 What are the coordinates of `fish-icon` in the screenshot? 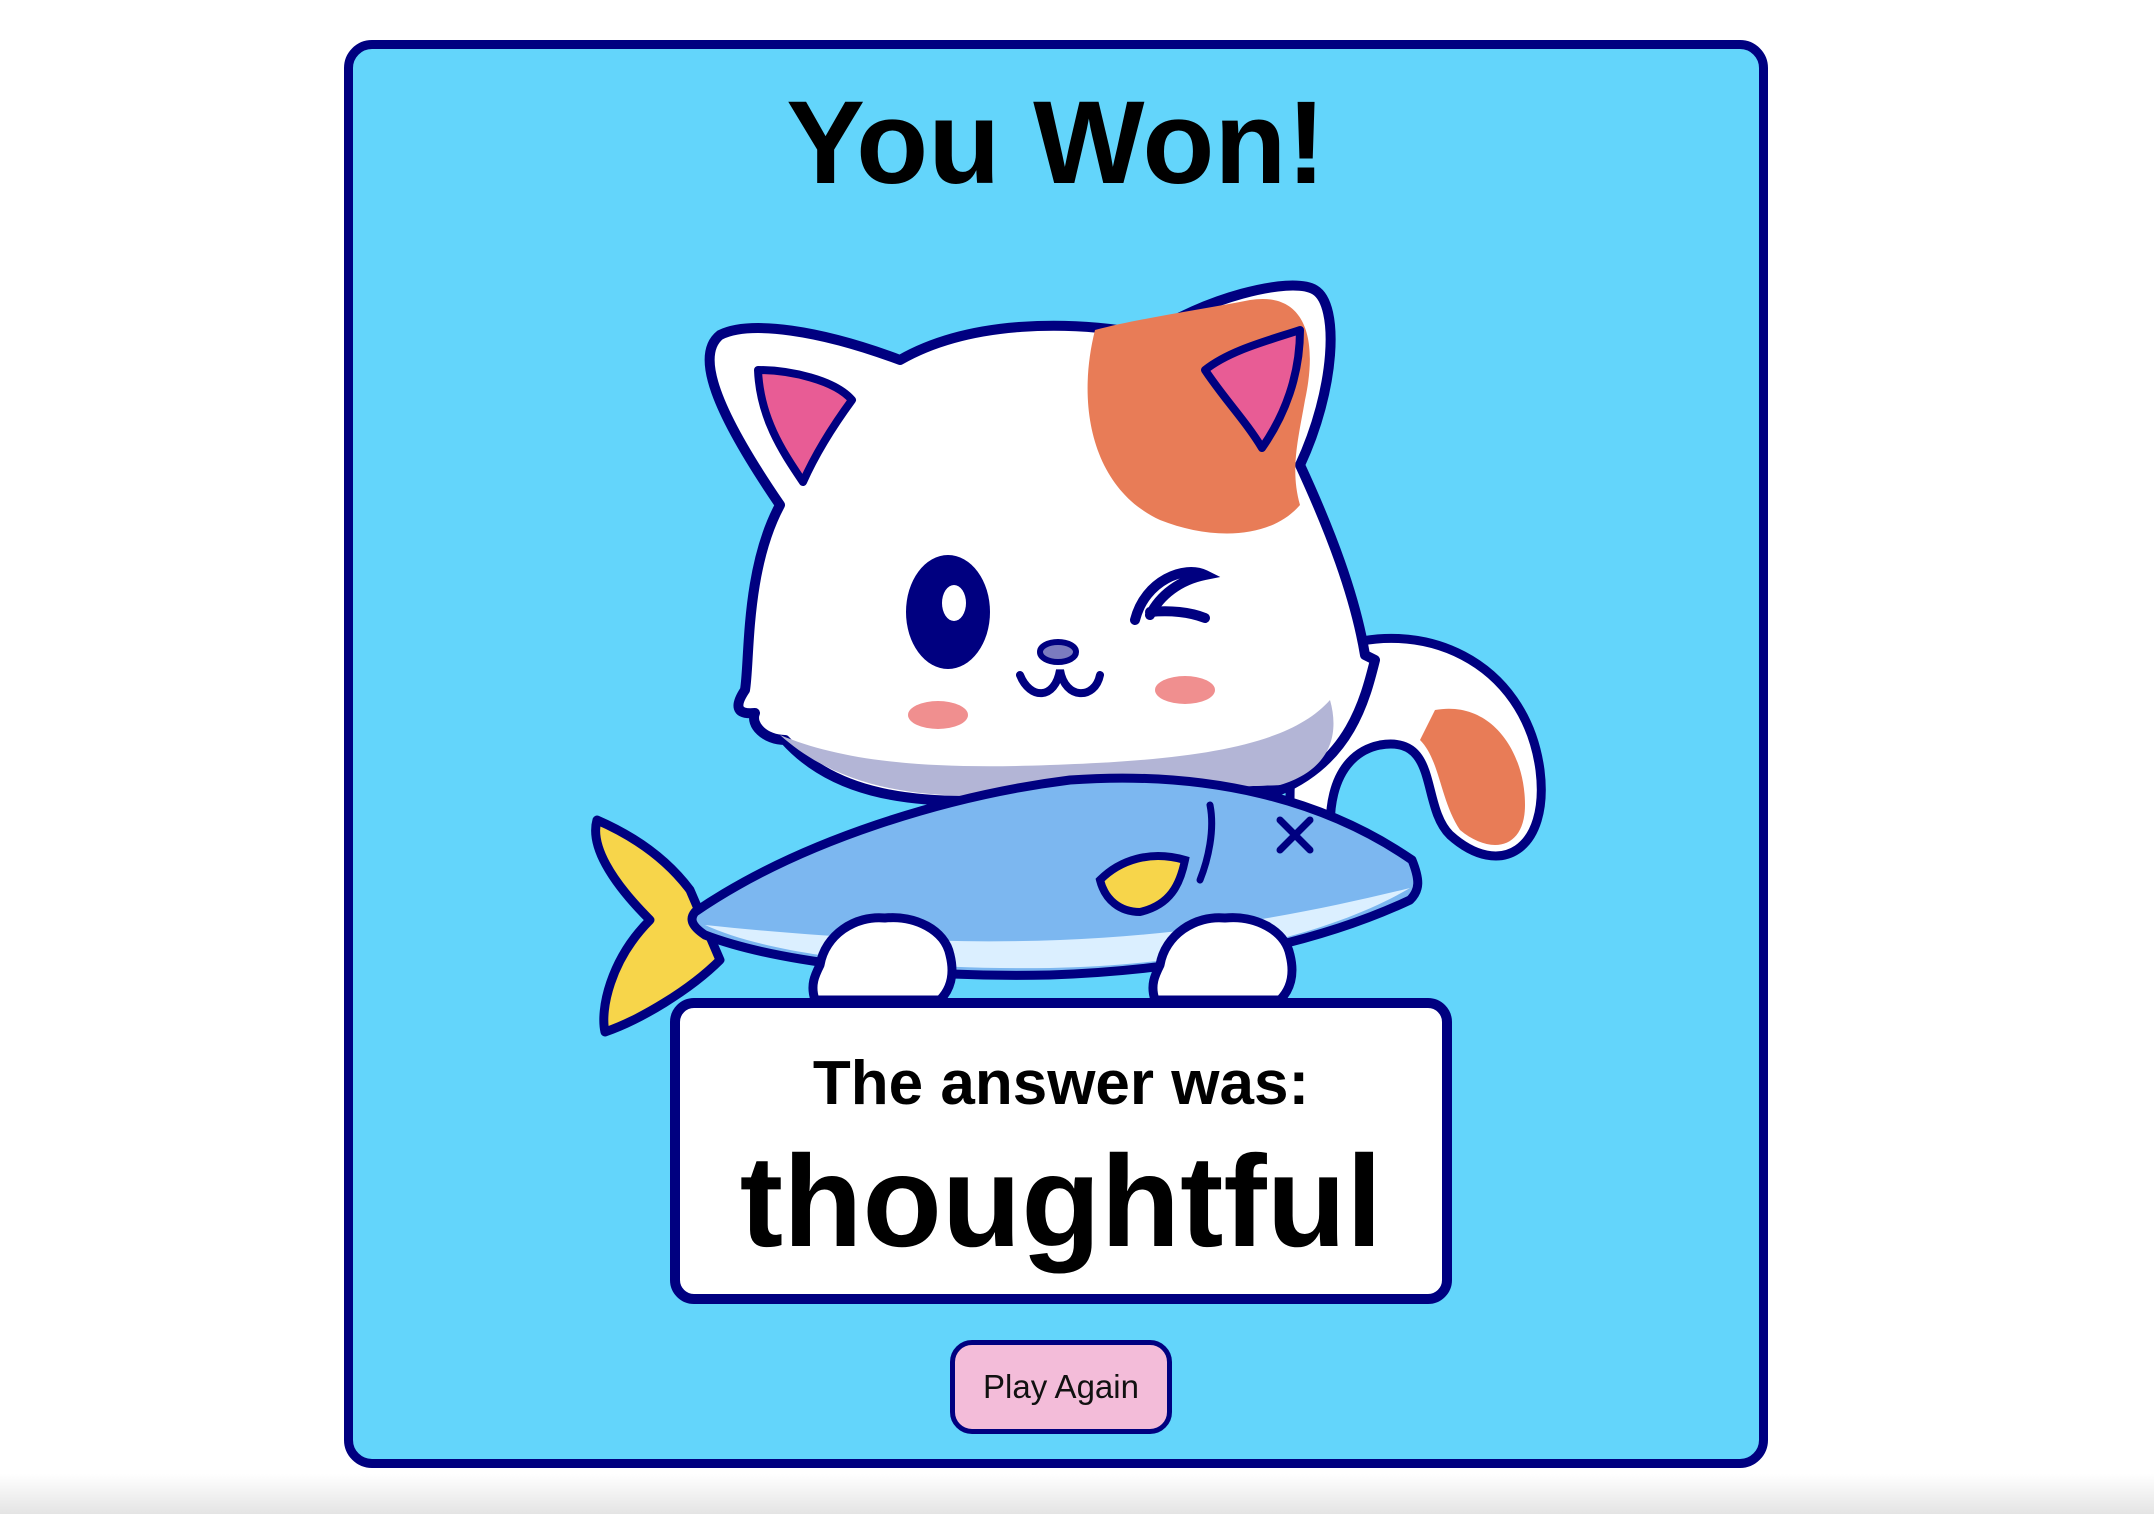 It's located at (1007, 905).